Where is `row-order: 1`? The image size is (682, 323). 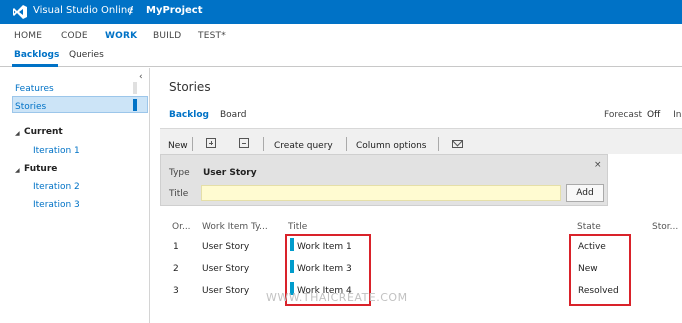 row-order: 1 is located at coordinates (176, 247).